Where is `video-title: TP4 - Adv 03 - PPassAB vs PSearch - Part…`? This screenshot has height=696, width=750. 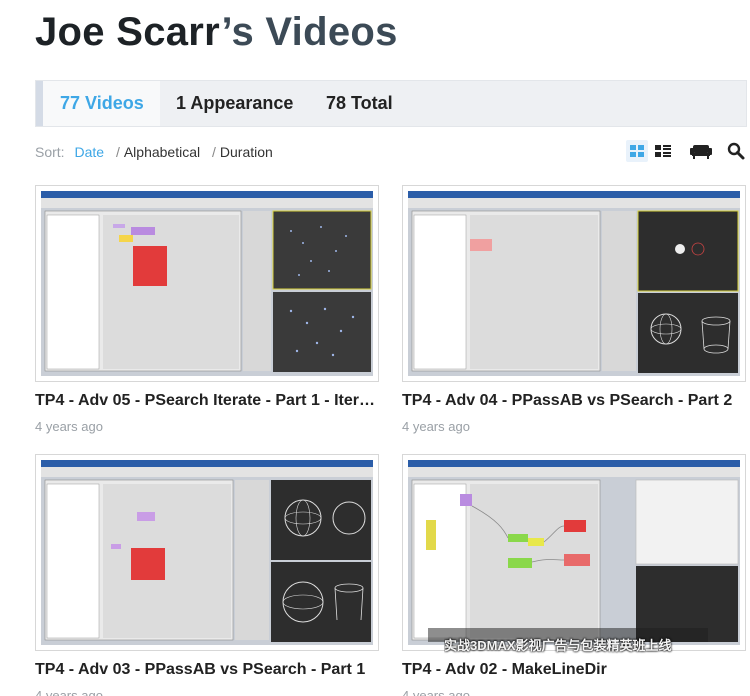
video-title: TP4 - Adv 03 - PPassAB vs PSearch - Part… is located at coordinates (207, 670).